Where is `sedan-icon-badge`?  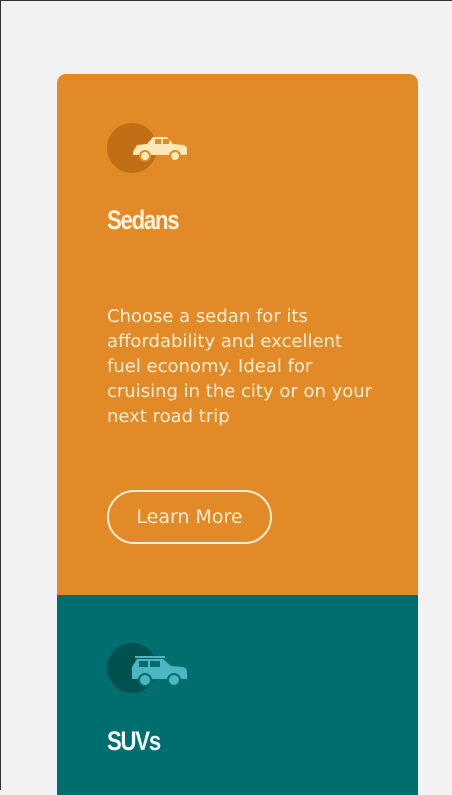
sedan-icon-badge is located at coordinates (148, 149).